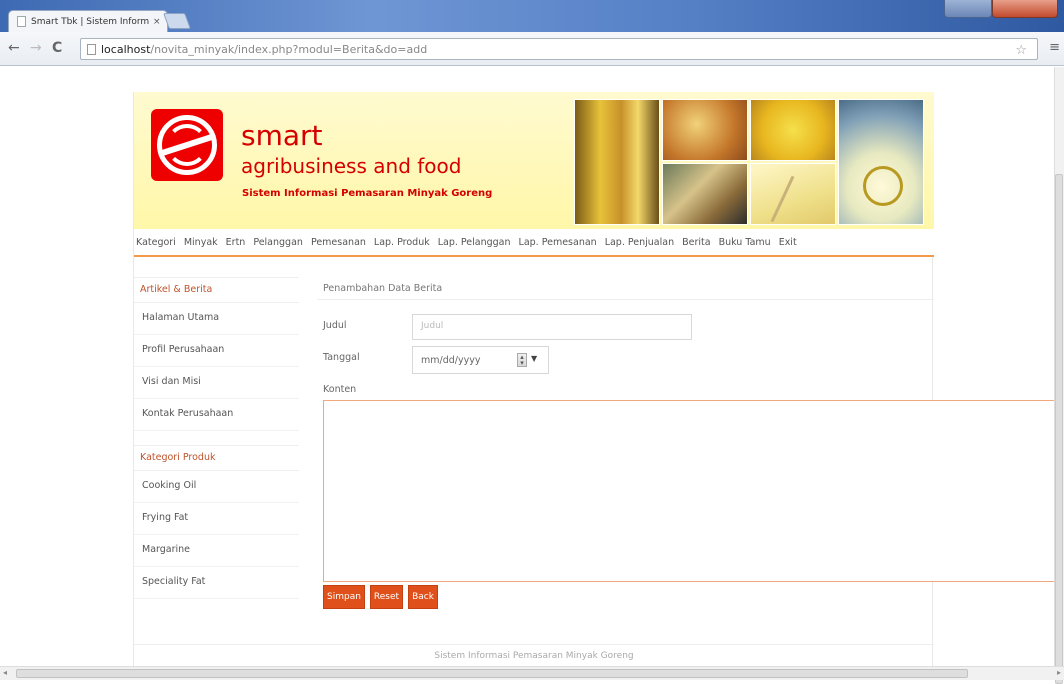  I want to click on form-buttons: Simpan Reset Back, so click(380, 597).